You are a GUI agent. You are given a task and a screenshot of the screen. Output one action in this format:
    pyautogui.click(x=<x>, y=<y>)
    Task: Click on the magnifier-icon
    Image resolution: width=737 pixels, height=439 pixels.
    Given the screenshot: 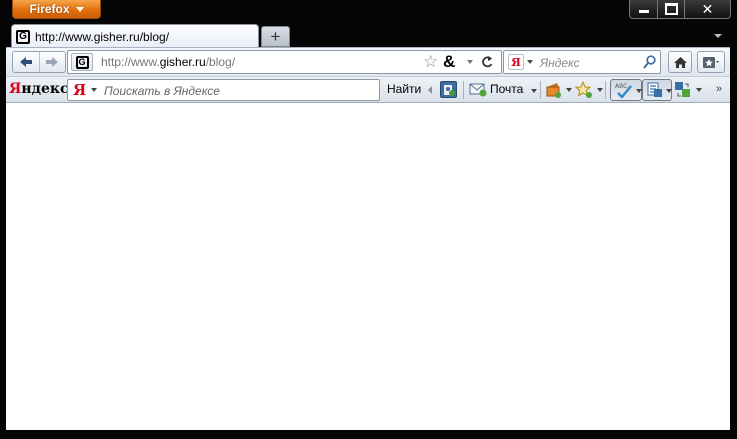 What is the action you would take?
    pyautogui.click(x=649, y=62)
    